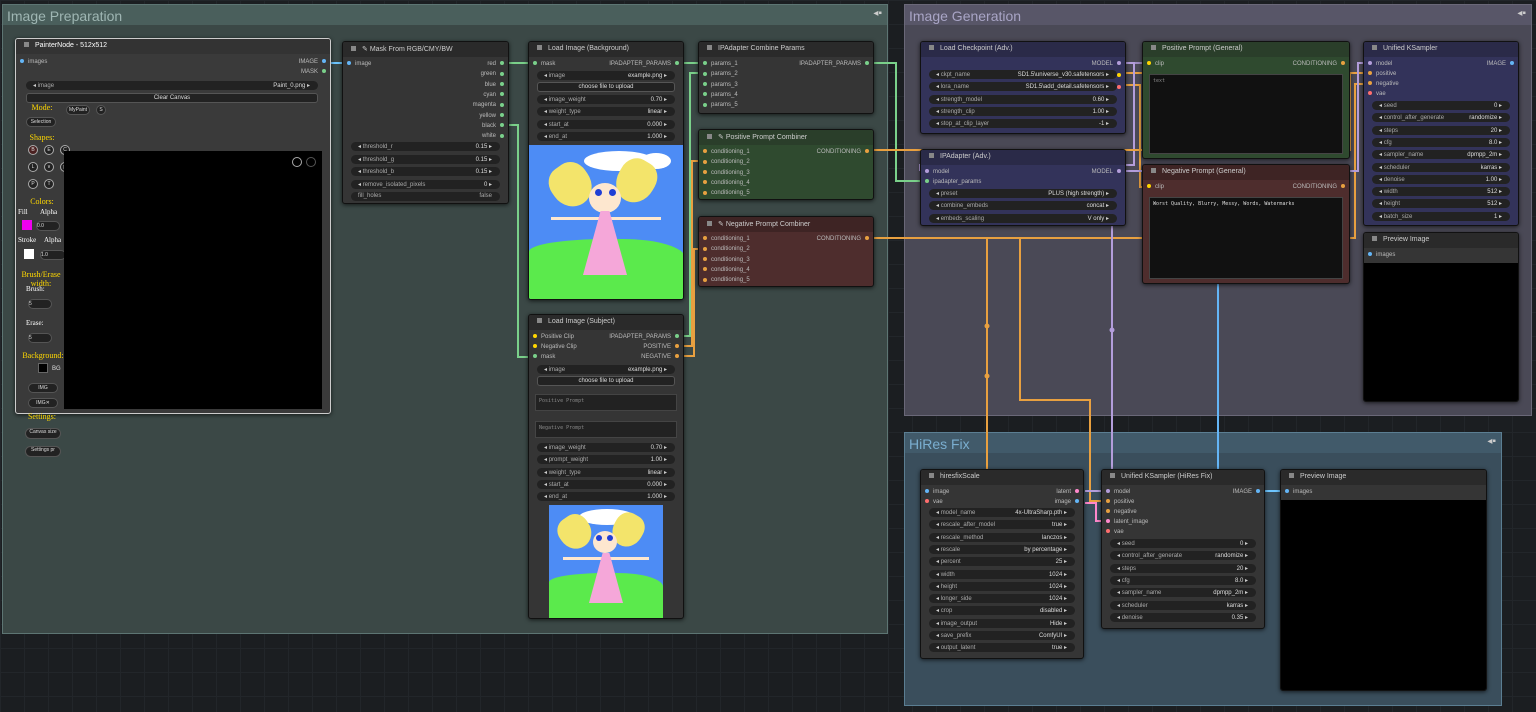 The height and width of the screenshot is (712, 1536). What do you see at coordinates (786, 137) in the screenshot?
I see `node-header: ✎ Positive Prompt Combiner` at bounding box center [786, 137].